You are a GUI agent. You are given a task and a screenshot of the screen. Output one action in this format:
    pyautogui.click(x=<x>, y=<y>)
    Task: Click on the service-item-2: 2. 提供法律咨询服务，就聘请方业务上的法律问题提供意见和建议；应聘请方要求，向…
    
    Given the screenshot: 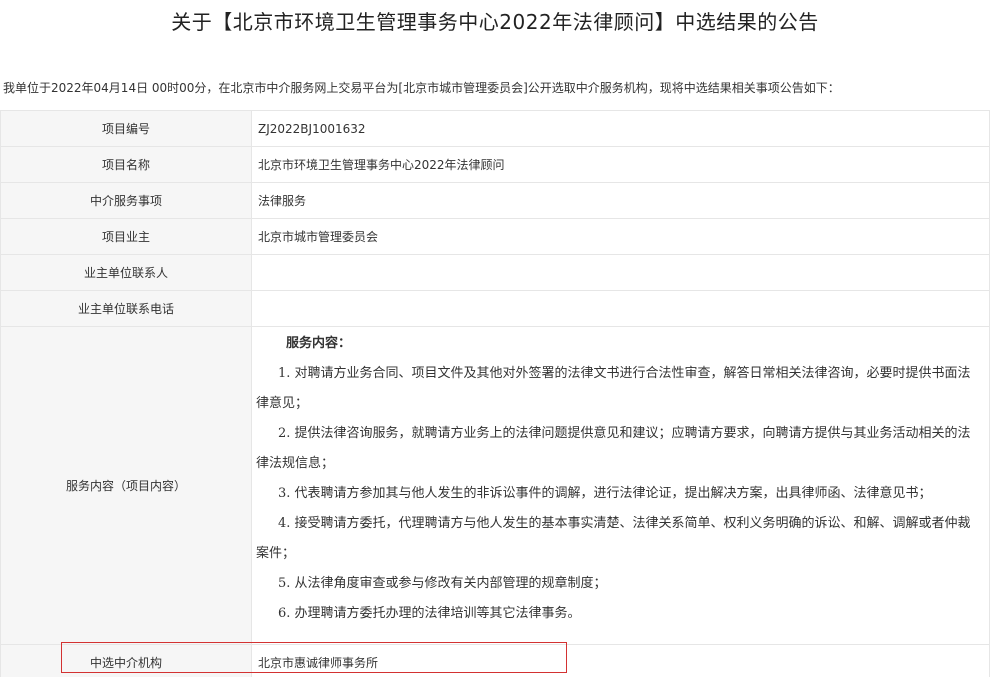 What is the action you would take?
    pyautogui.click(x=613, y=448)
    